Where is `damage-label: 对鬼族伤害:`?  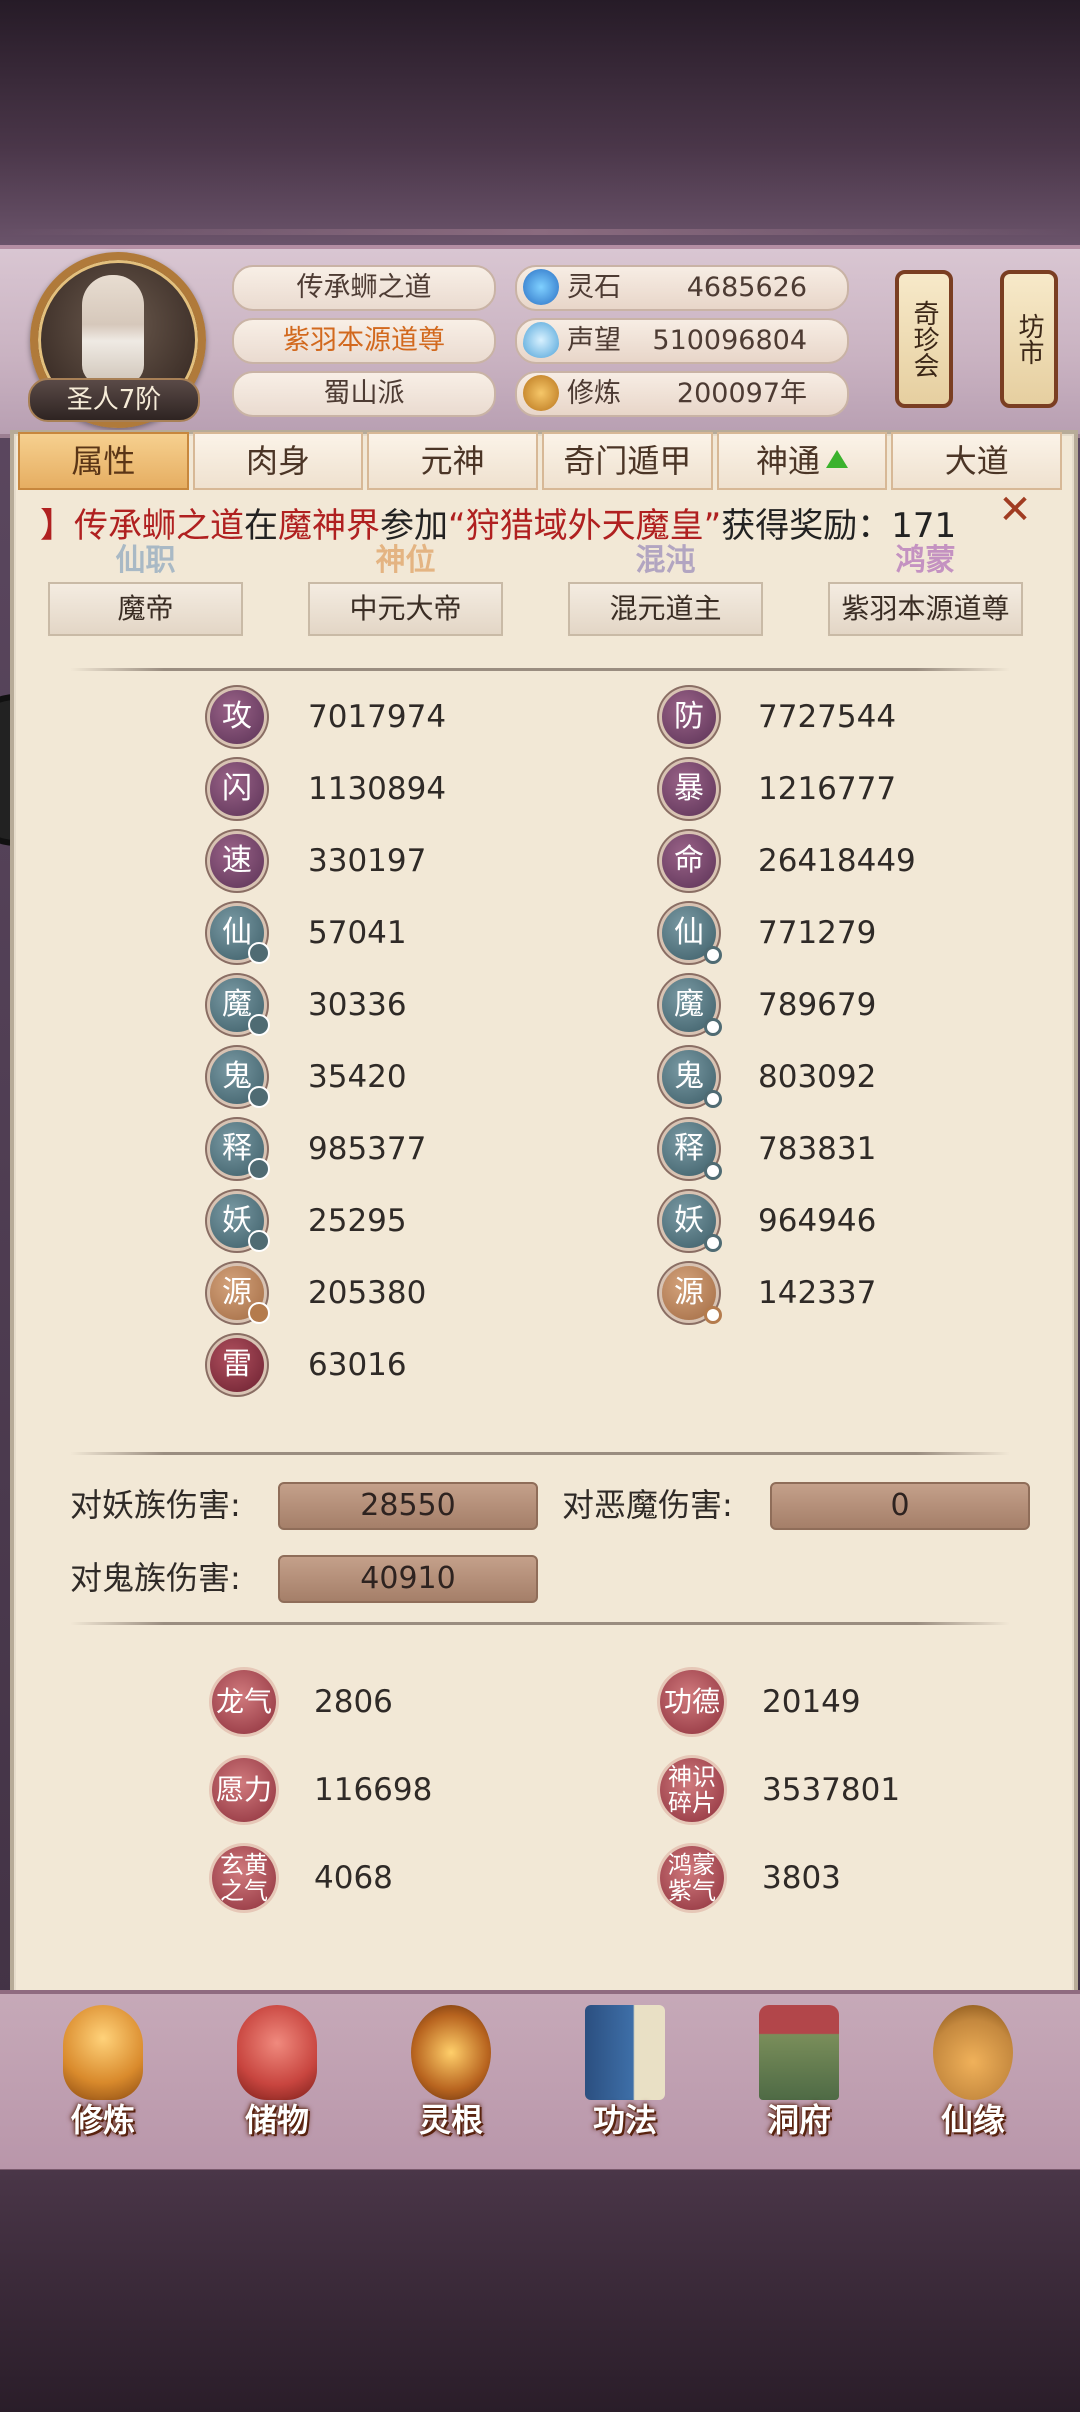 damage-label: 对鬼族伤害: is located at coordinates (155, 1578).